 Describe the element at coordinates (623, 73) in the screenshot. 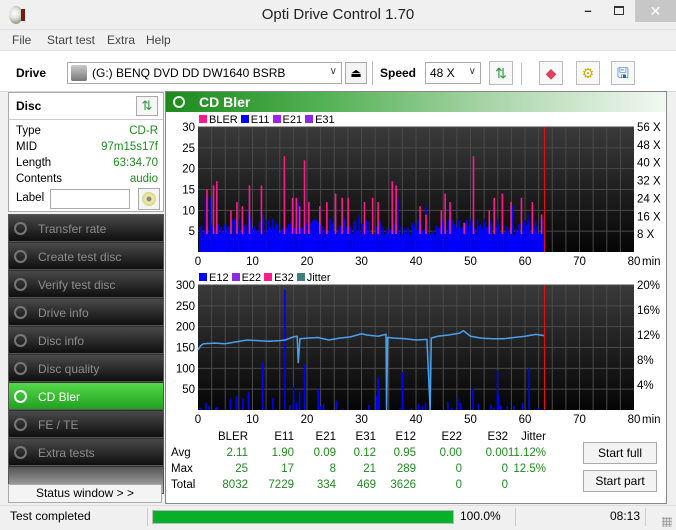

I see `save-button: 🖫` at that location.